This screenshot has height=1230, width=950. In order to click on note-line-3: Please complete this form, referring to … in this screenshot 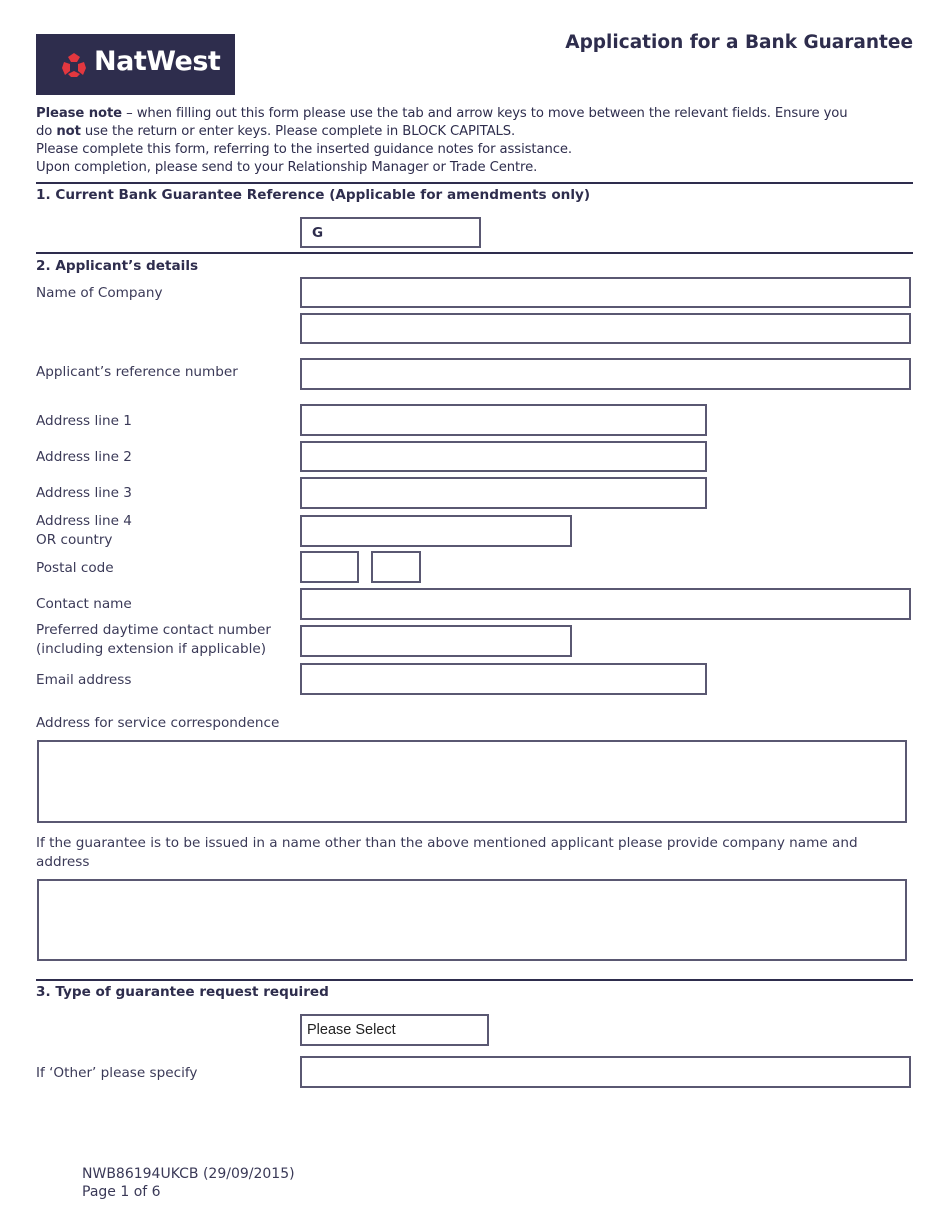, I will do `click(304, 149)`.